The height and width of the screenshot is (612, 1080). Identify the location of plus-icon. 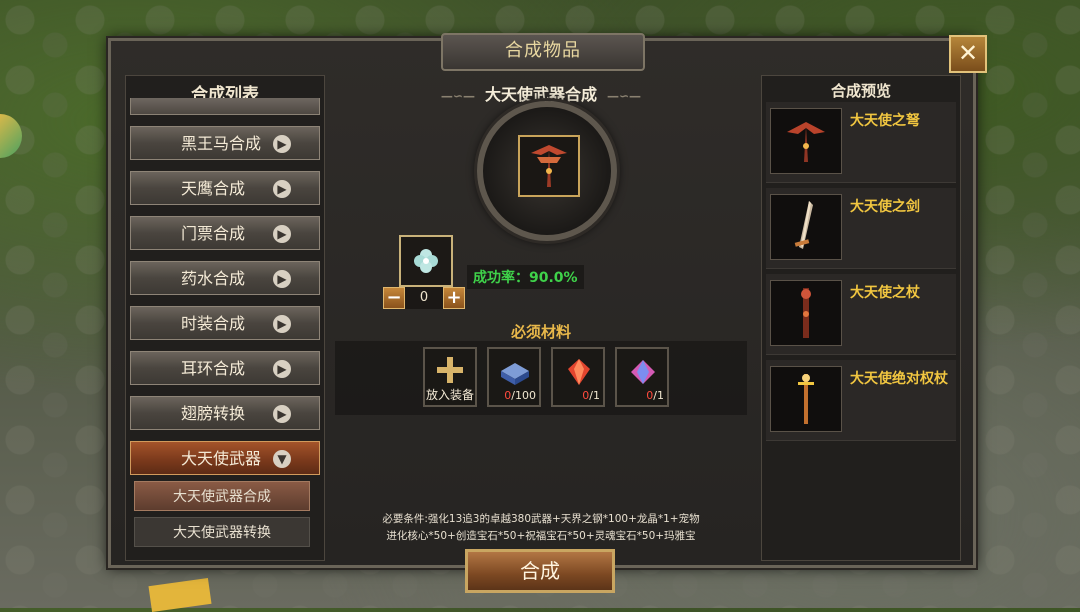
(450, 370).